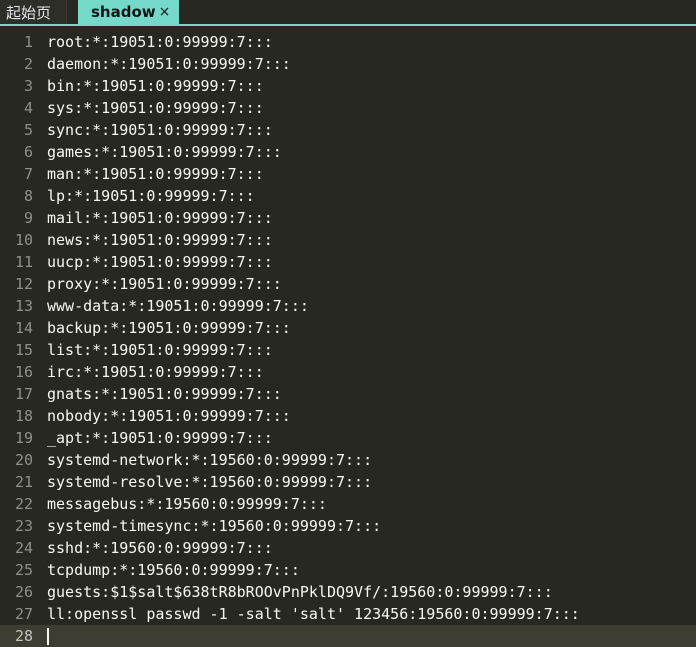 Image resolution: width=696 pixels, height=647 pixels. What do you see at coordinates (23, 614) in the screenshot?
I see `line-number: 27` at bounding box center [23, 614].